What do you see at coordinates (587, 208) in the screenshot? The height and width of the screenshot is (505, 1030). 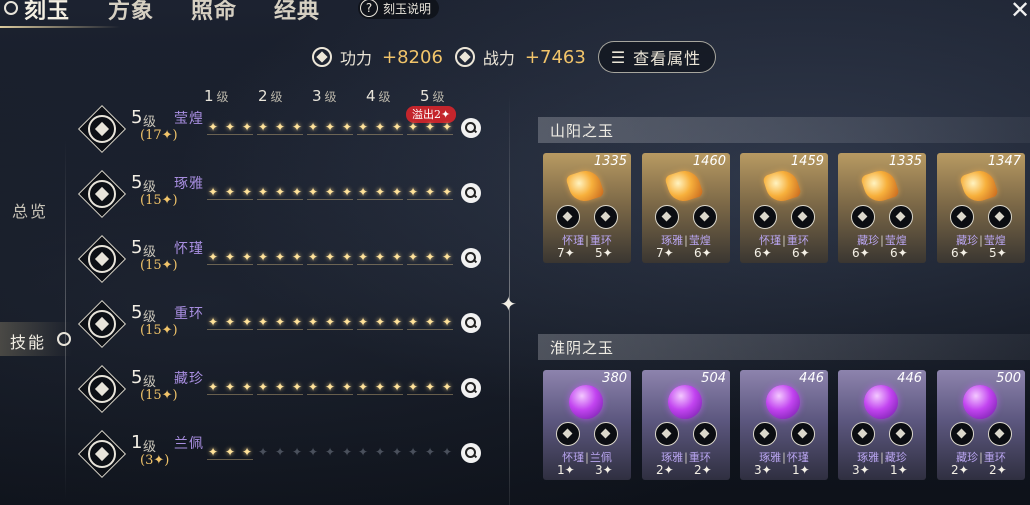 I see `jade-card: 1335 怀瑾|重环 7✦ 5✦` at bounding box center [587, 208].